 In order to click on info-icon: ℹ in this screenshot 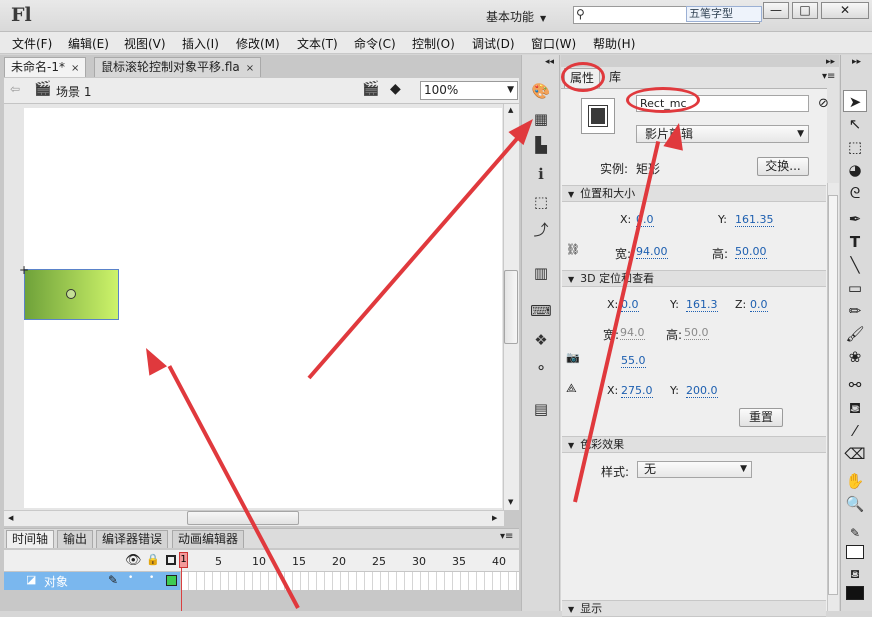, I will do `click(541, 174)`.